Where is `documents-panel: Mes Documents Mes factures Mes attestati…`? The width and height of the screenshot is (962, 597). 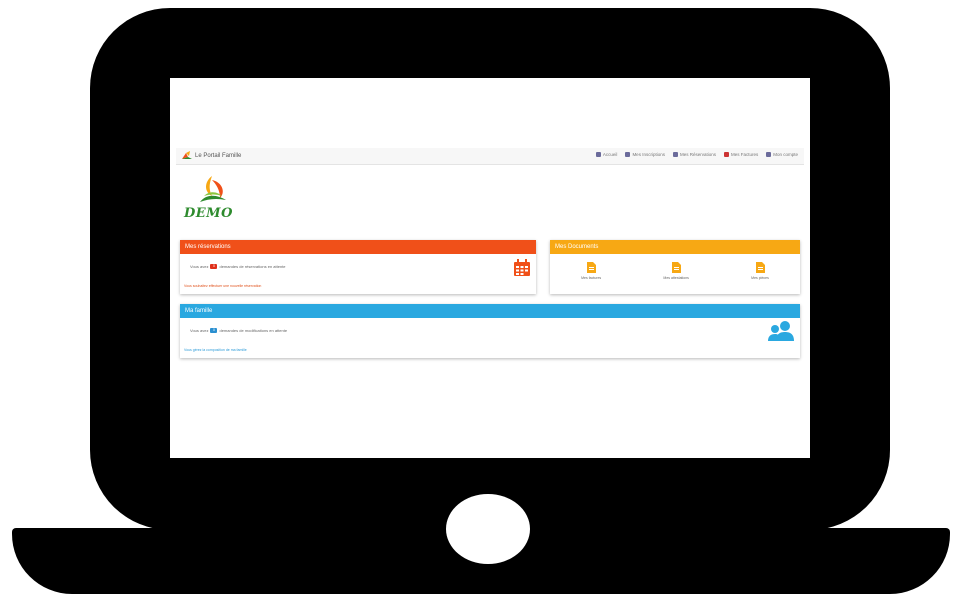
documents-panel: Mes Documents Mes factures Mes attestati… is located at coordinates (675, 267).